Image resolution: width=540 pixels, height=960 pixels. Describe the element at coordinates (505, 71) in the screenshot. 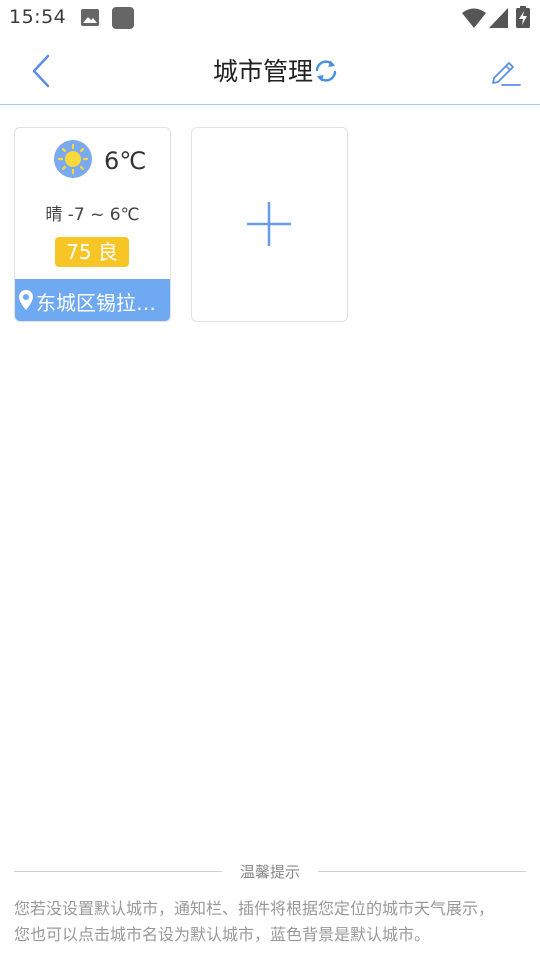

I see `edit-pencil-icon` at that location.